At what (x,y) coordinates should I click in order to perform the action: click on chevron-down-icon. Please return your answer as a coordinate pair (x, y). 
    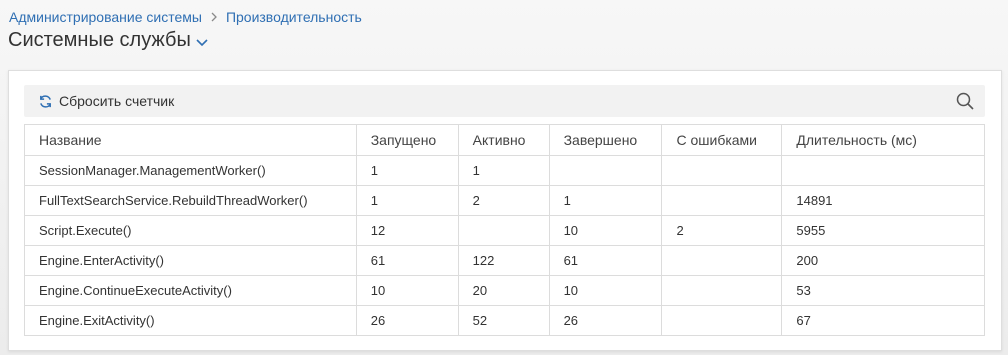
    Looking at the image, I should click on (202, 43).